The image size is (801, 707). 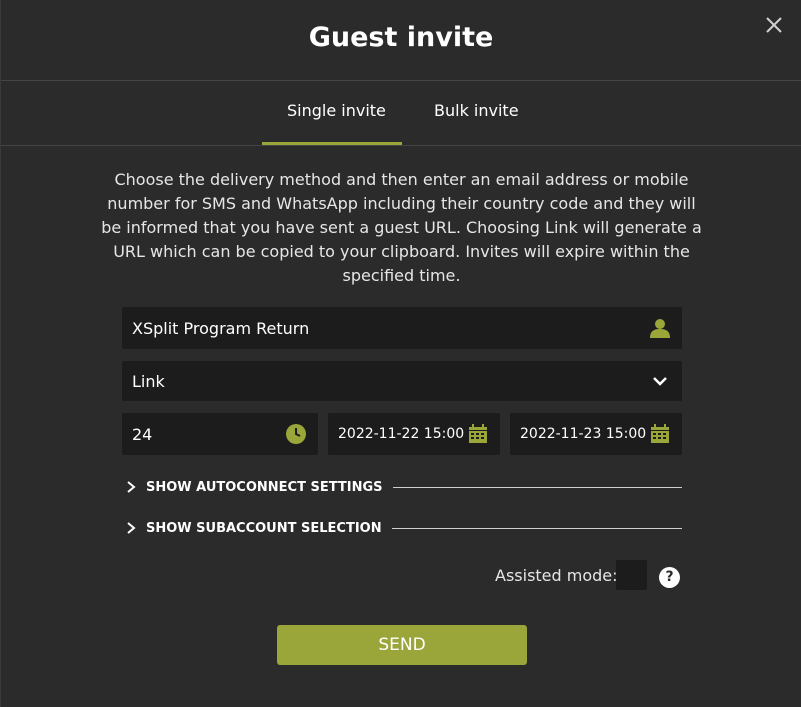 I want to click on tab-bulk-invite: Bulk invite, so click(x=476, y=110).